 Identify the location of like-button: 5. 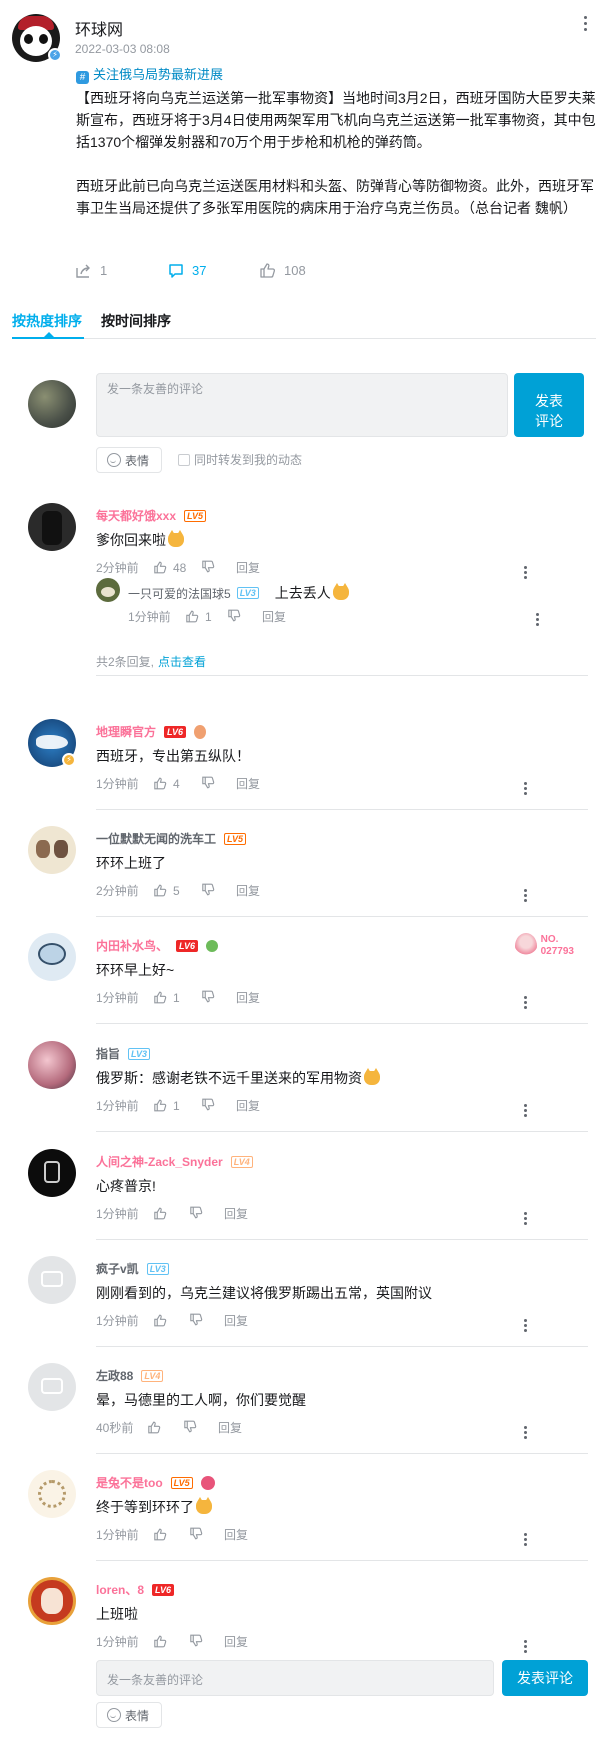
(178, 891).